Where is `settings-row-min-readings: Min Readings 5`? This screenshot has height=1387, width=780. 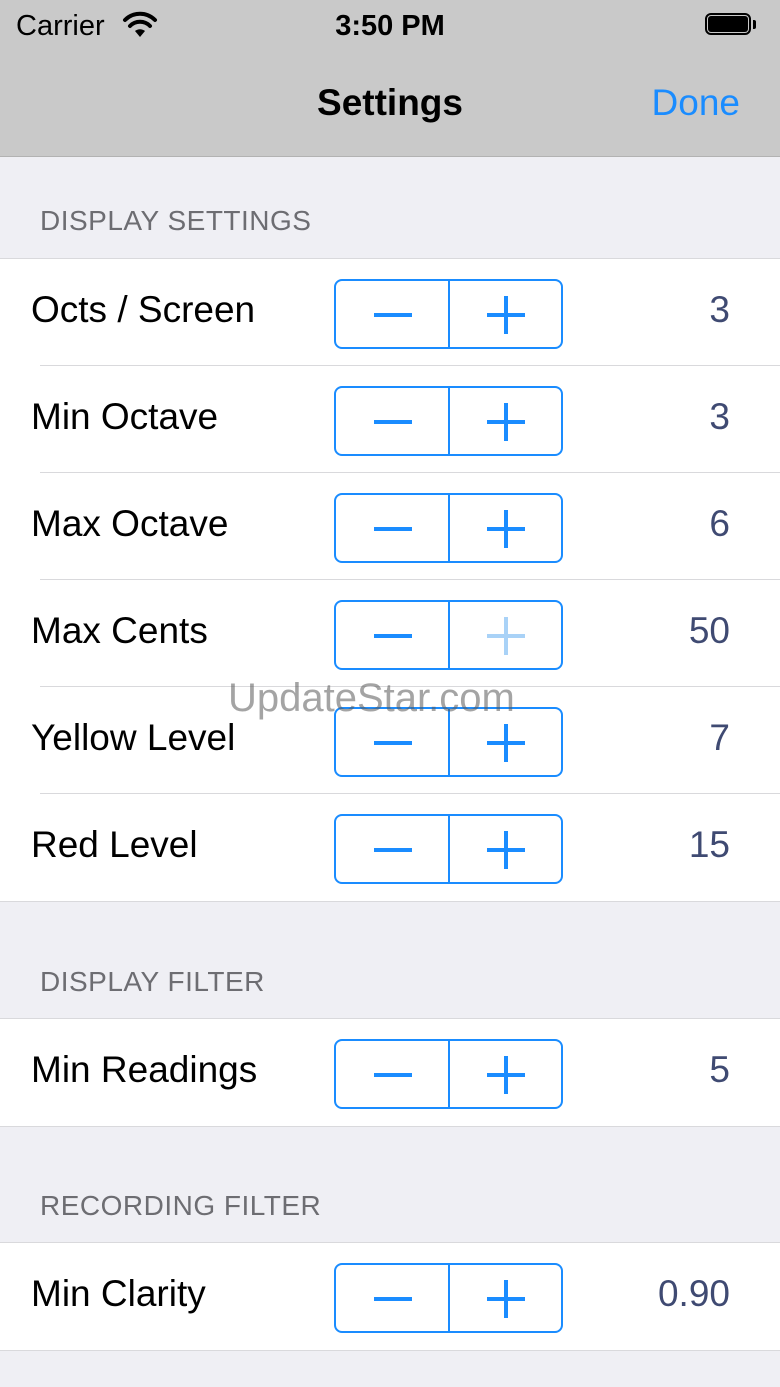
settings-row-min-readings: Min Readings 5 is located at coordinates (390, 1072).